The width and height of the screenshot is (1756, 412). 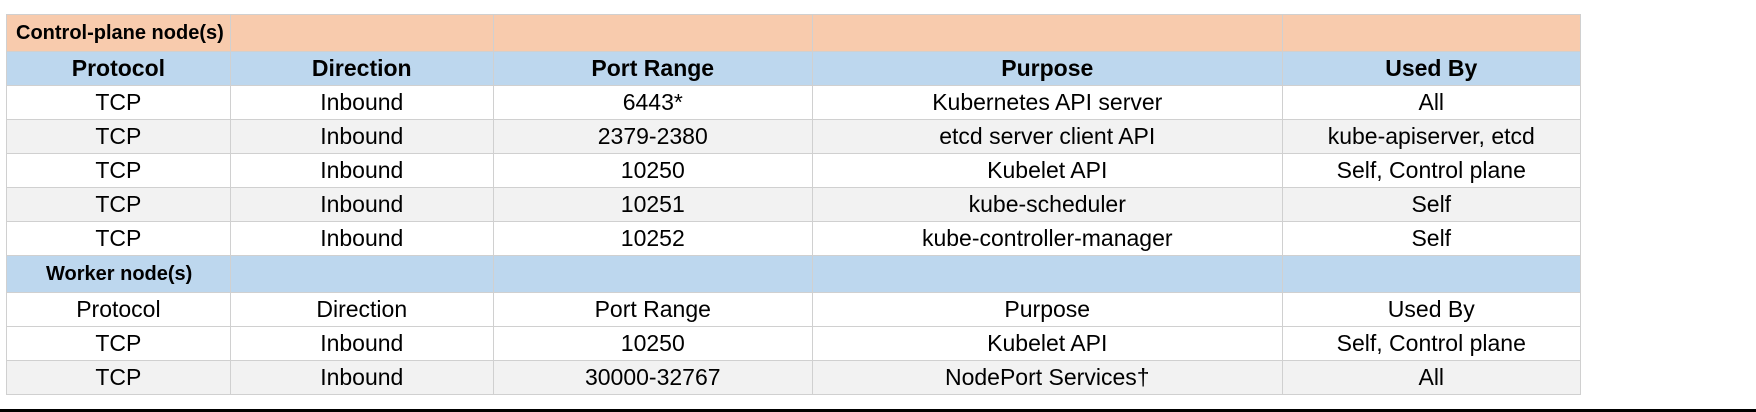 What do you see at coordinates (1047, 136) in the screenshot?
I see `cell-purpose: etcd server client API` at bounding box center [1047, 136].